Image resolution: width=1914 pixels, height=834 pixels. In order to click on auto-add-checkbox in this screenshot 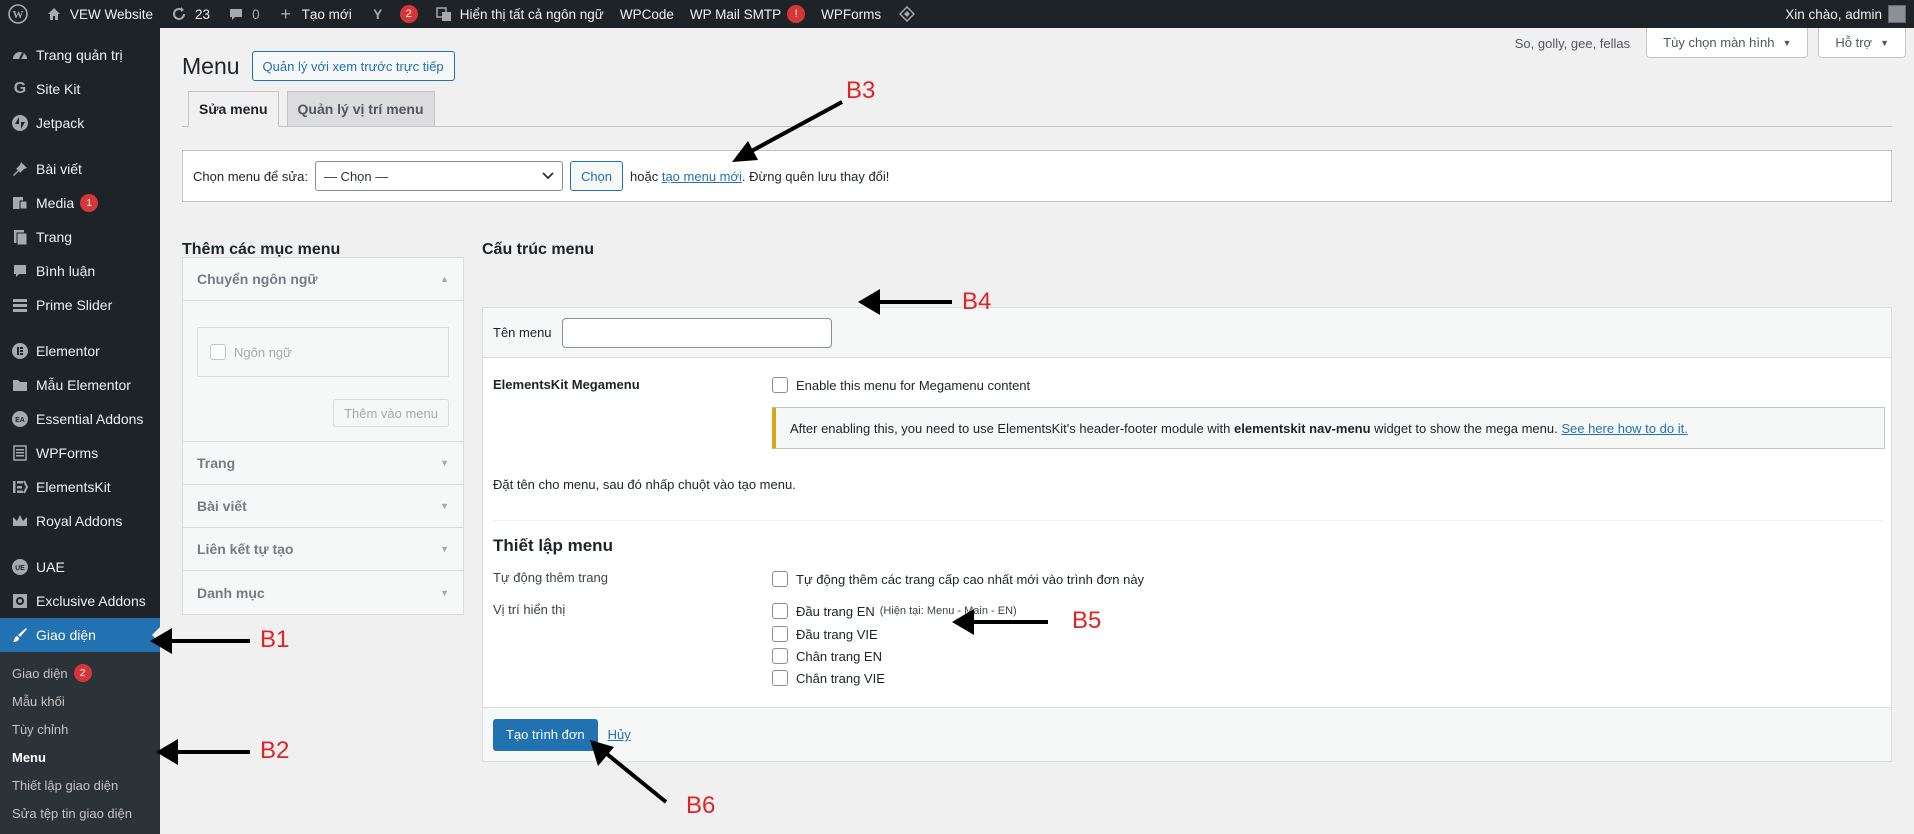, I will do `click(780, 579)`.